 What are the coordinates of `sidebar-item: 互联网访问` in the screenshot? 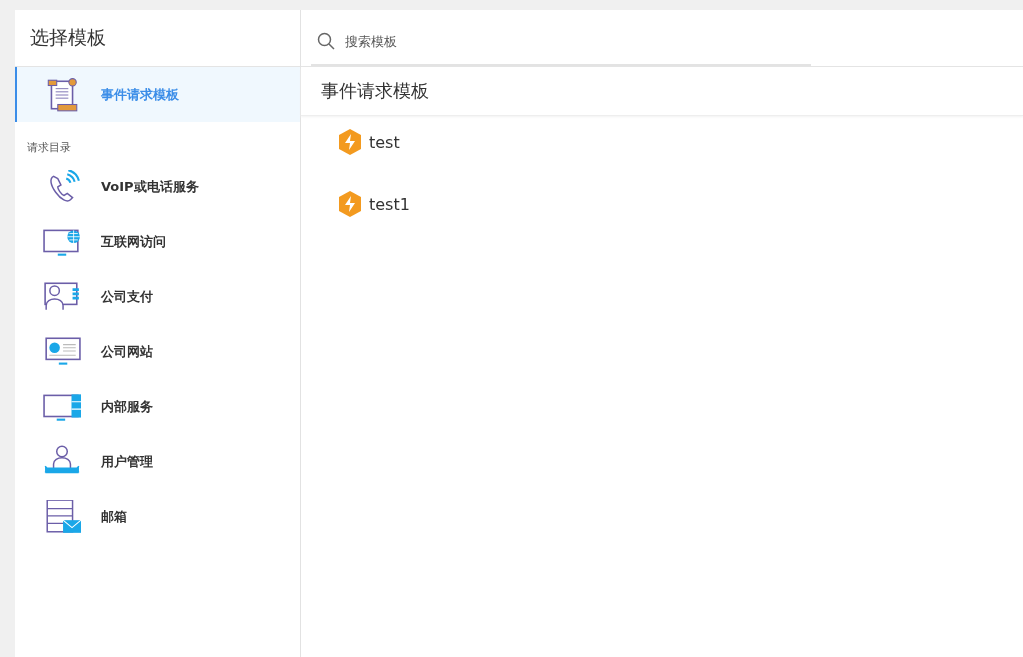 It's located at (157, 241).